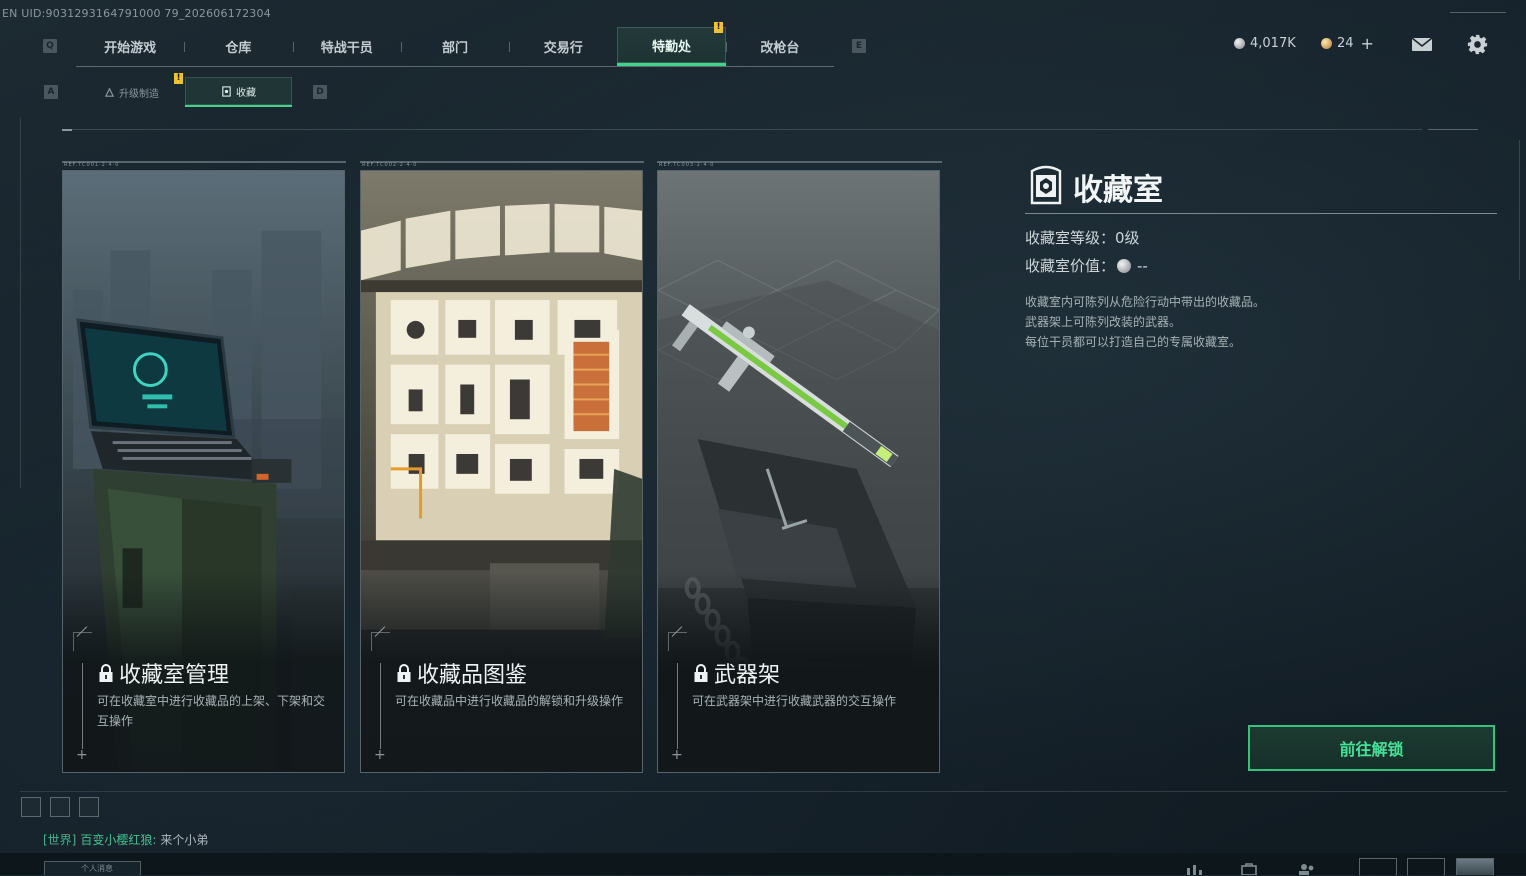  Describe the element at coordinates (174, 675) in the screenshot. I see `card-title: 收藏室管理` at that location.